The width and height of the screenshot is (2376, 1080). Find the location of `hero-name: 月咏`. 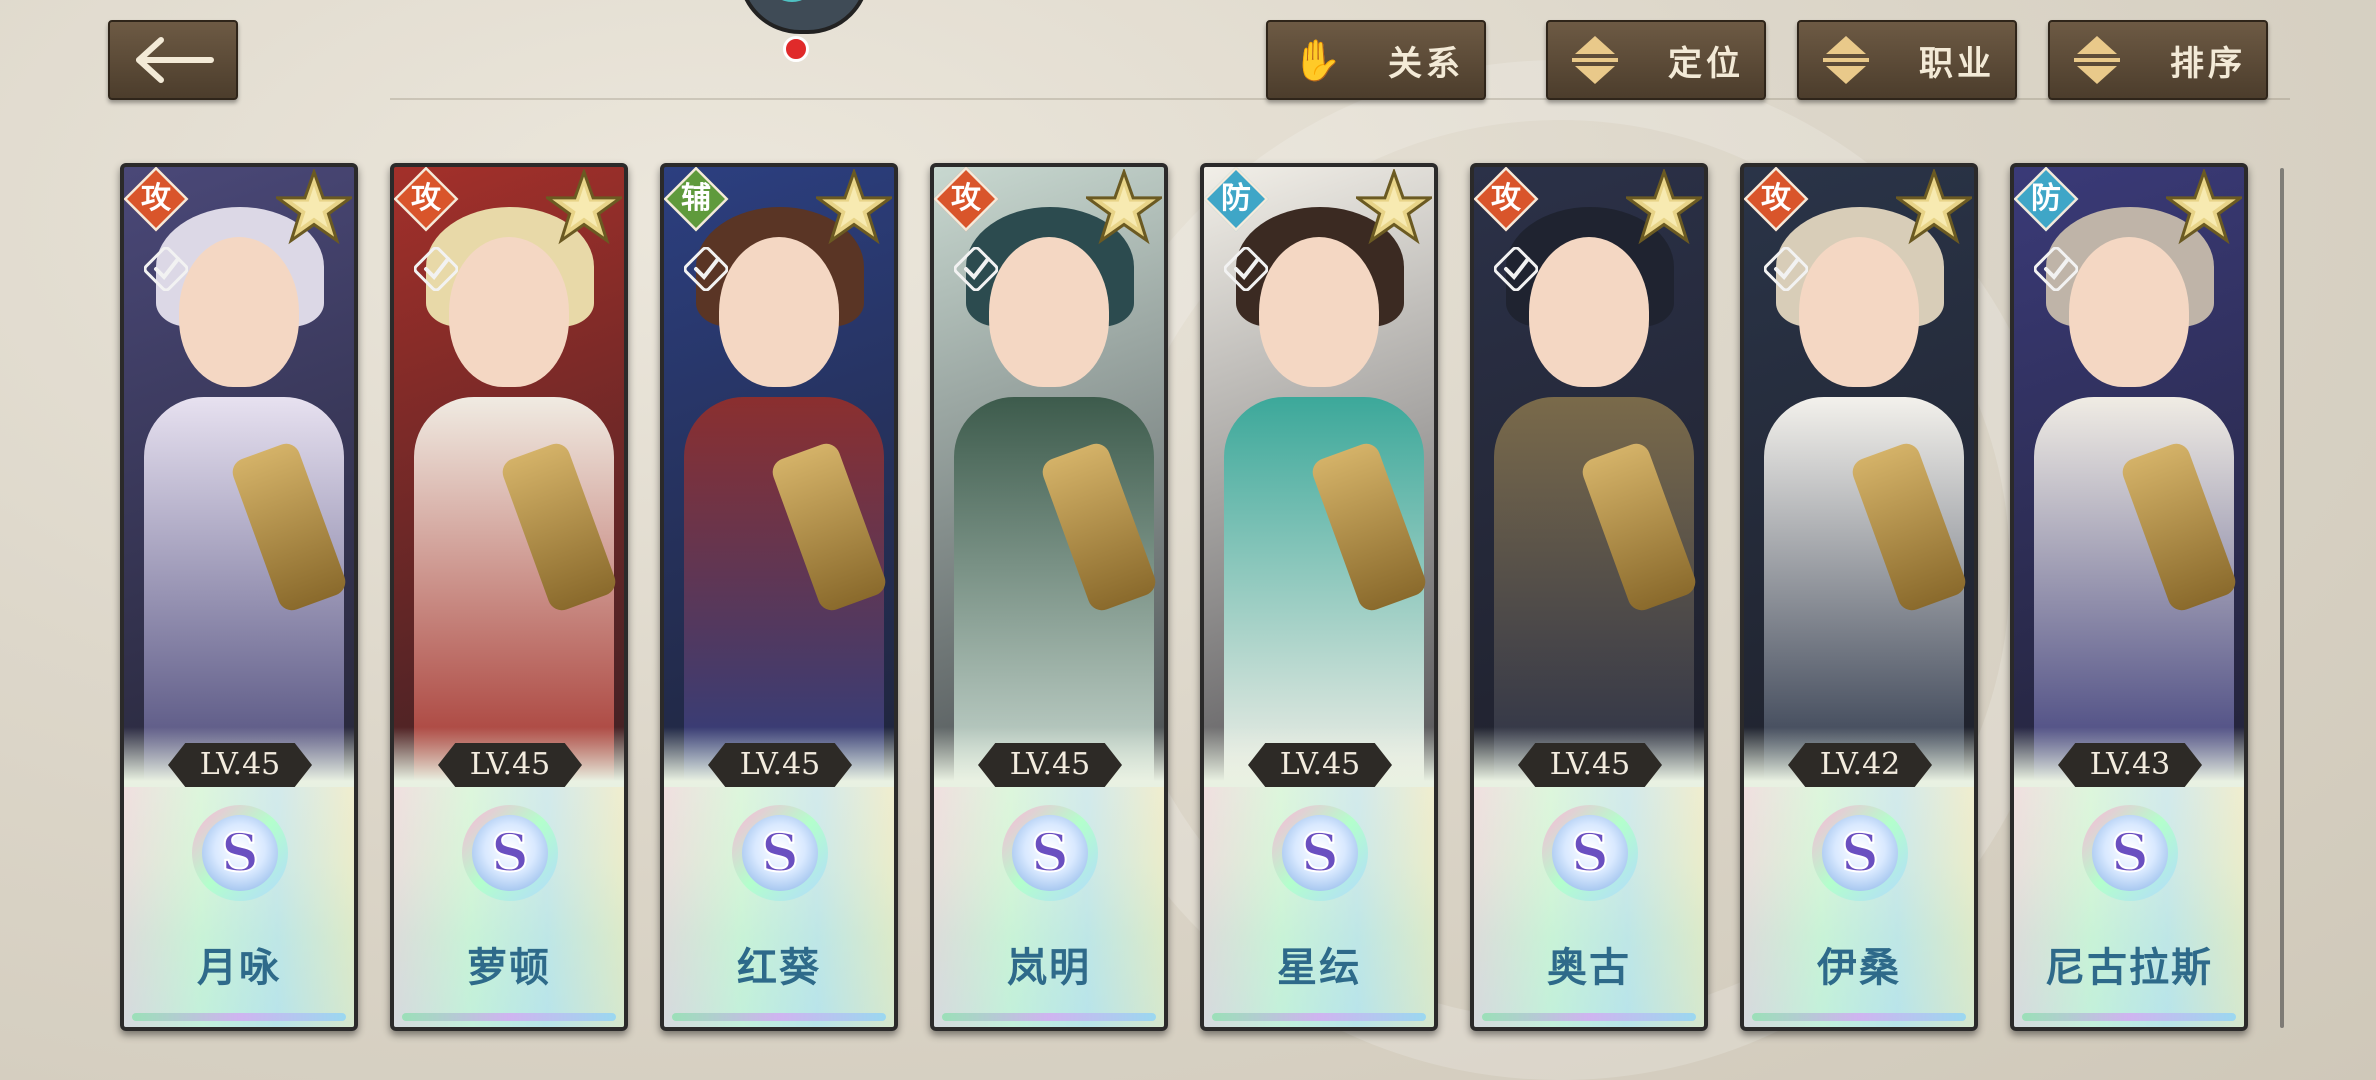

hero-name: 月咏 is located at coordinates (239, 967).